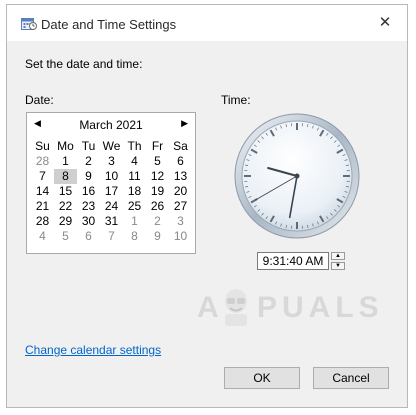 This screenshot has width=416, height=415. What do you see at coordinates (157, 191) in the screenshot?
I see `calendar-day: 19` at bounding box center [157, 191].